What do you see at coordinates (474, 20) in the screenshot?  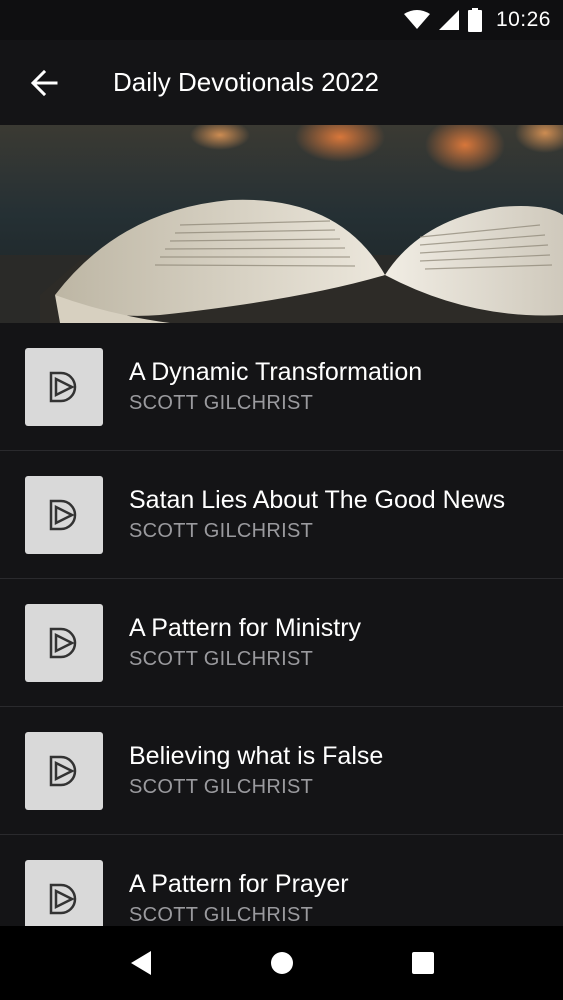 I see `battery-icon` at bounding box center [474, 20].